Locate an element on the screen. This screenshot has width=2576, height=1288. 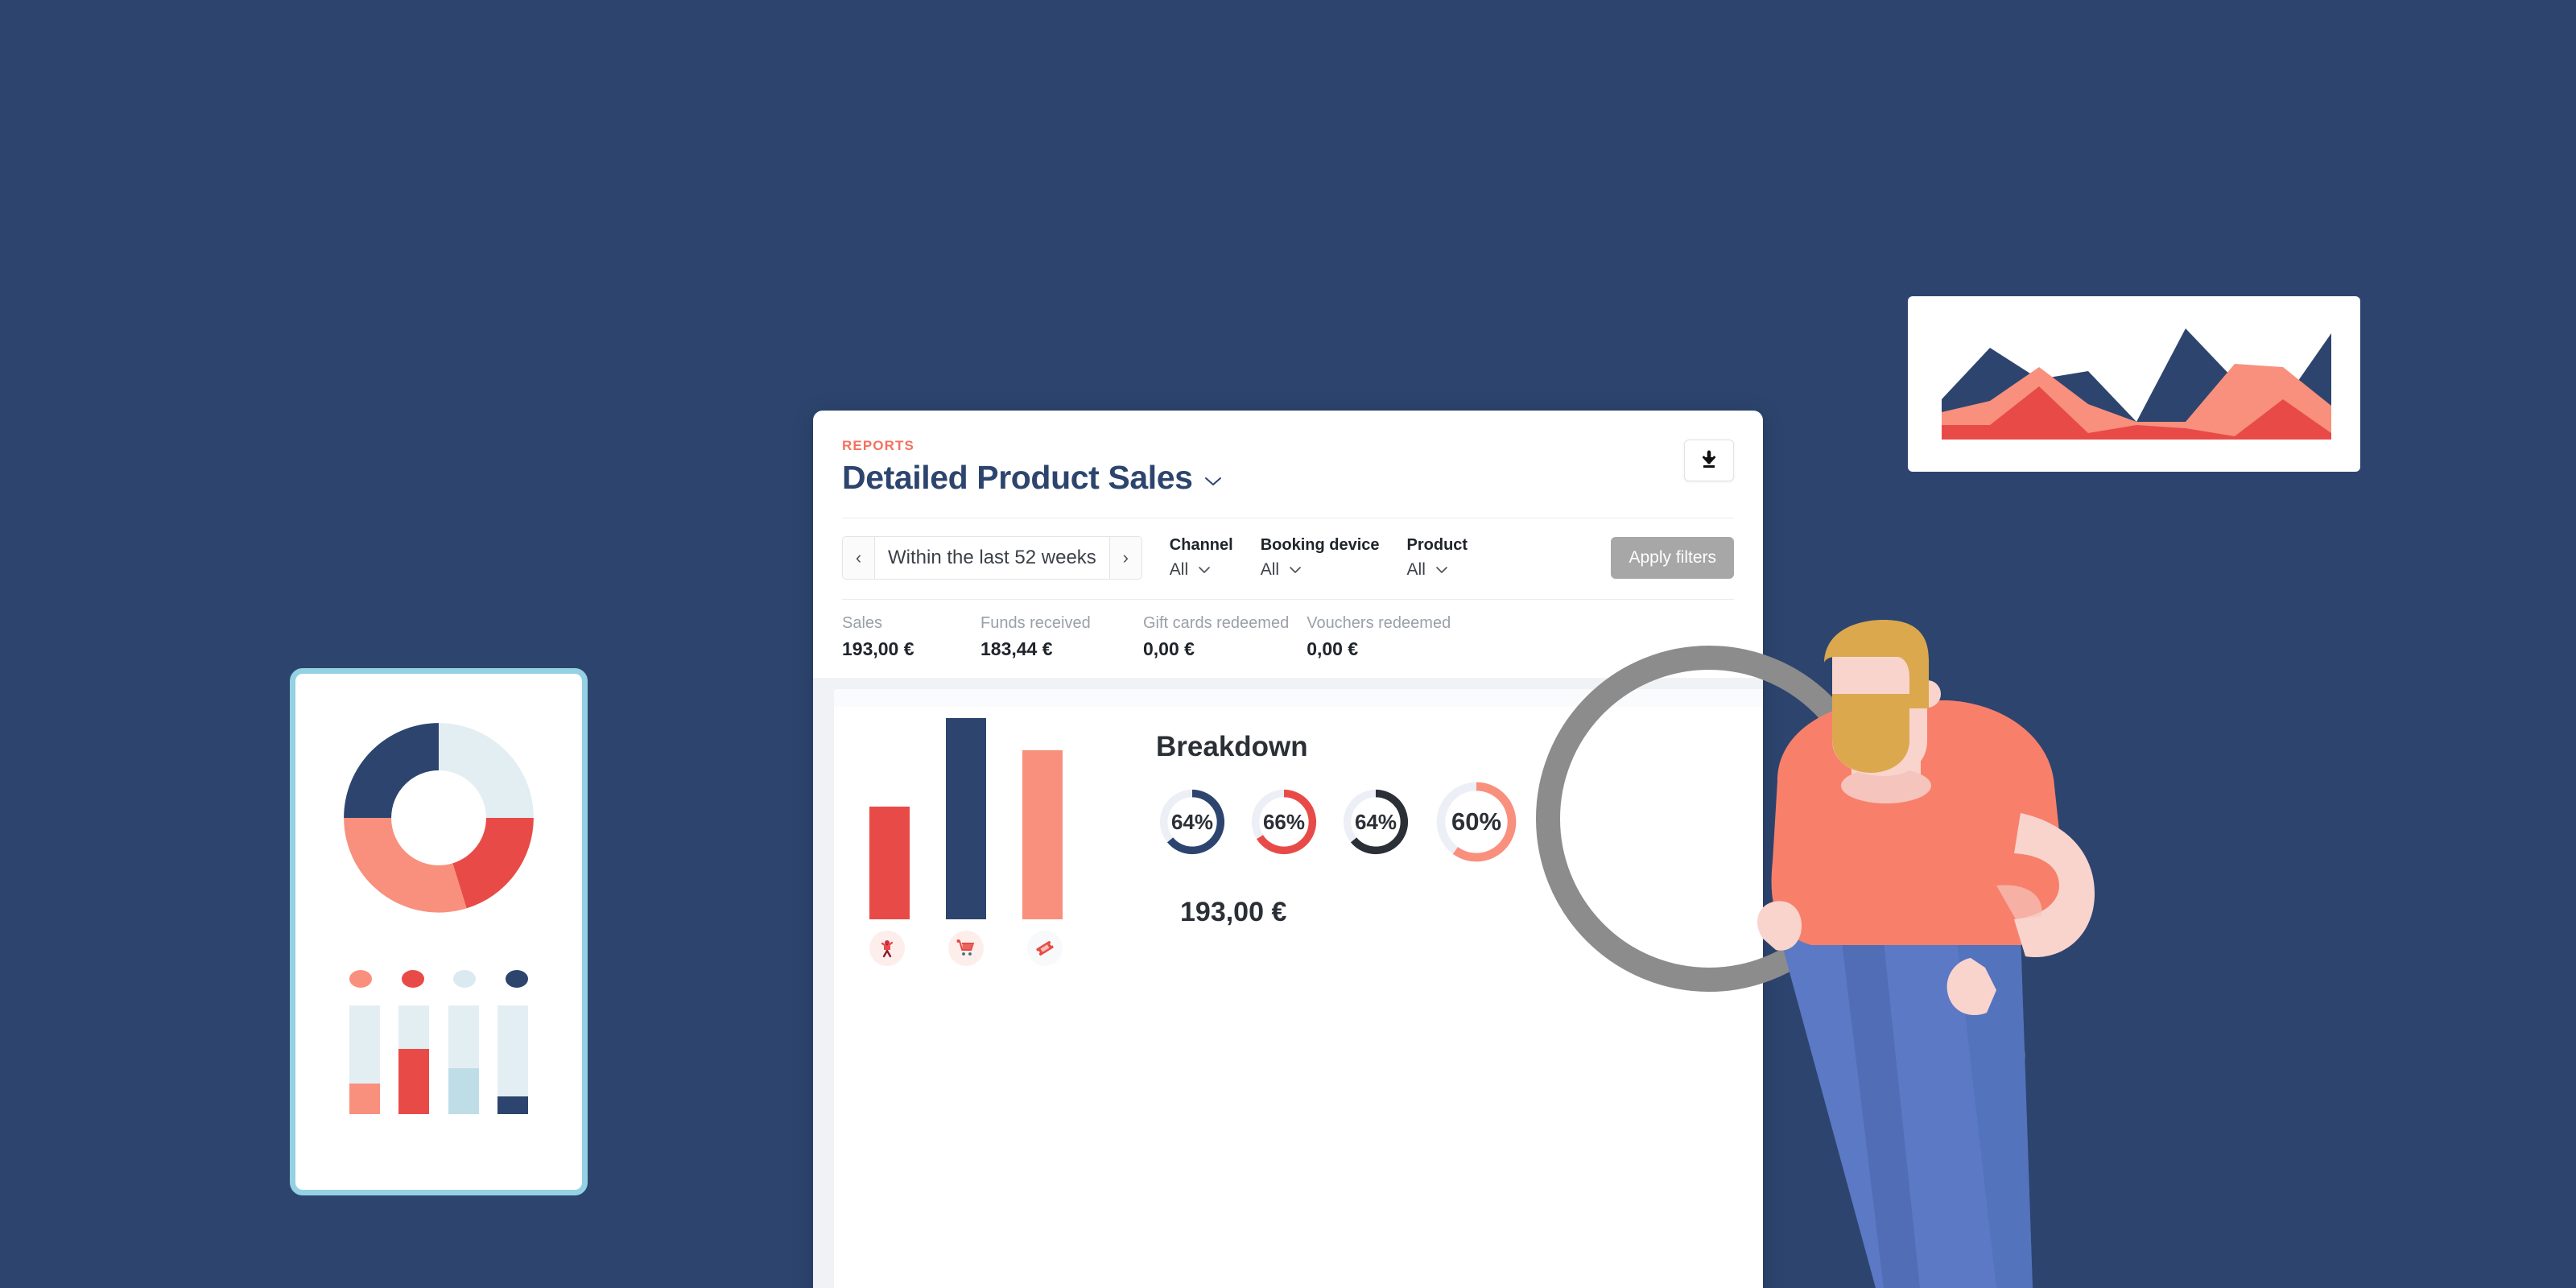
mini-area-chart is located at coordinates (2136, 384).